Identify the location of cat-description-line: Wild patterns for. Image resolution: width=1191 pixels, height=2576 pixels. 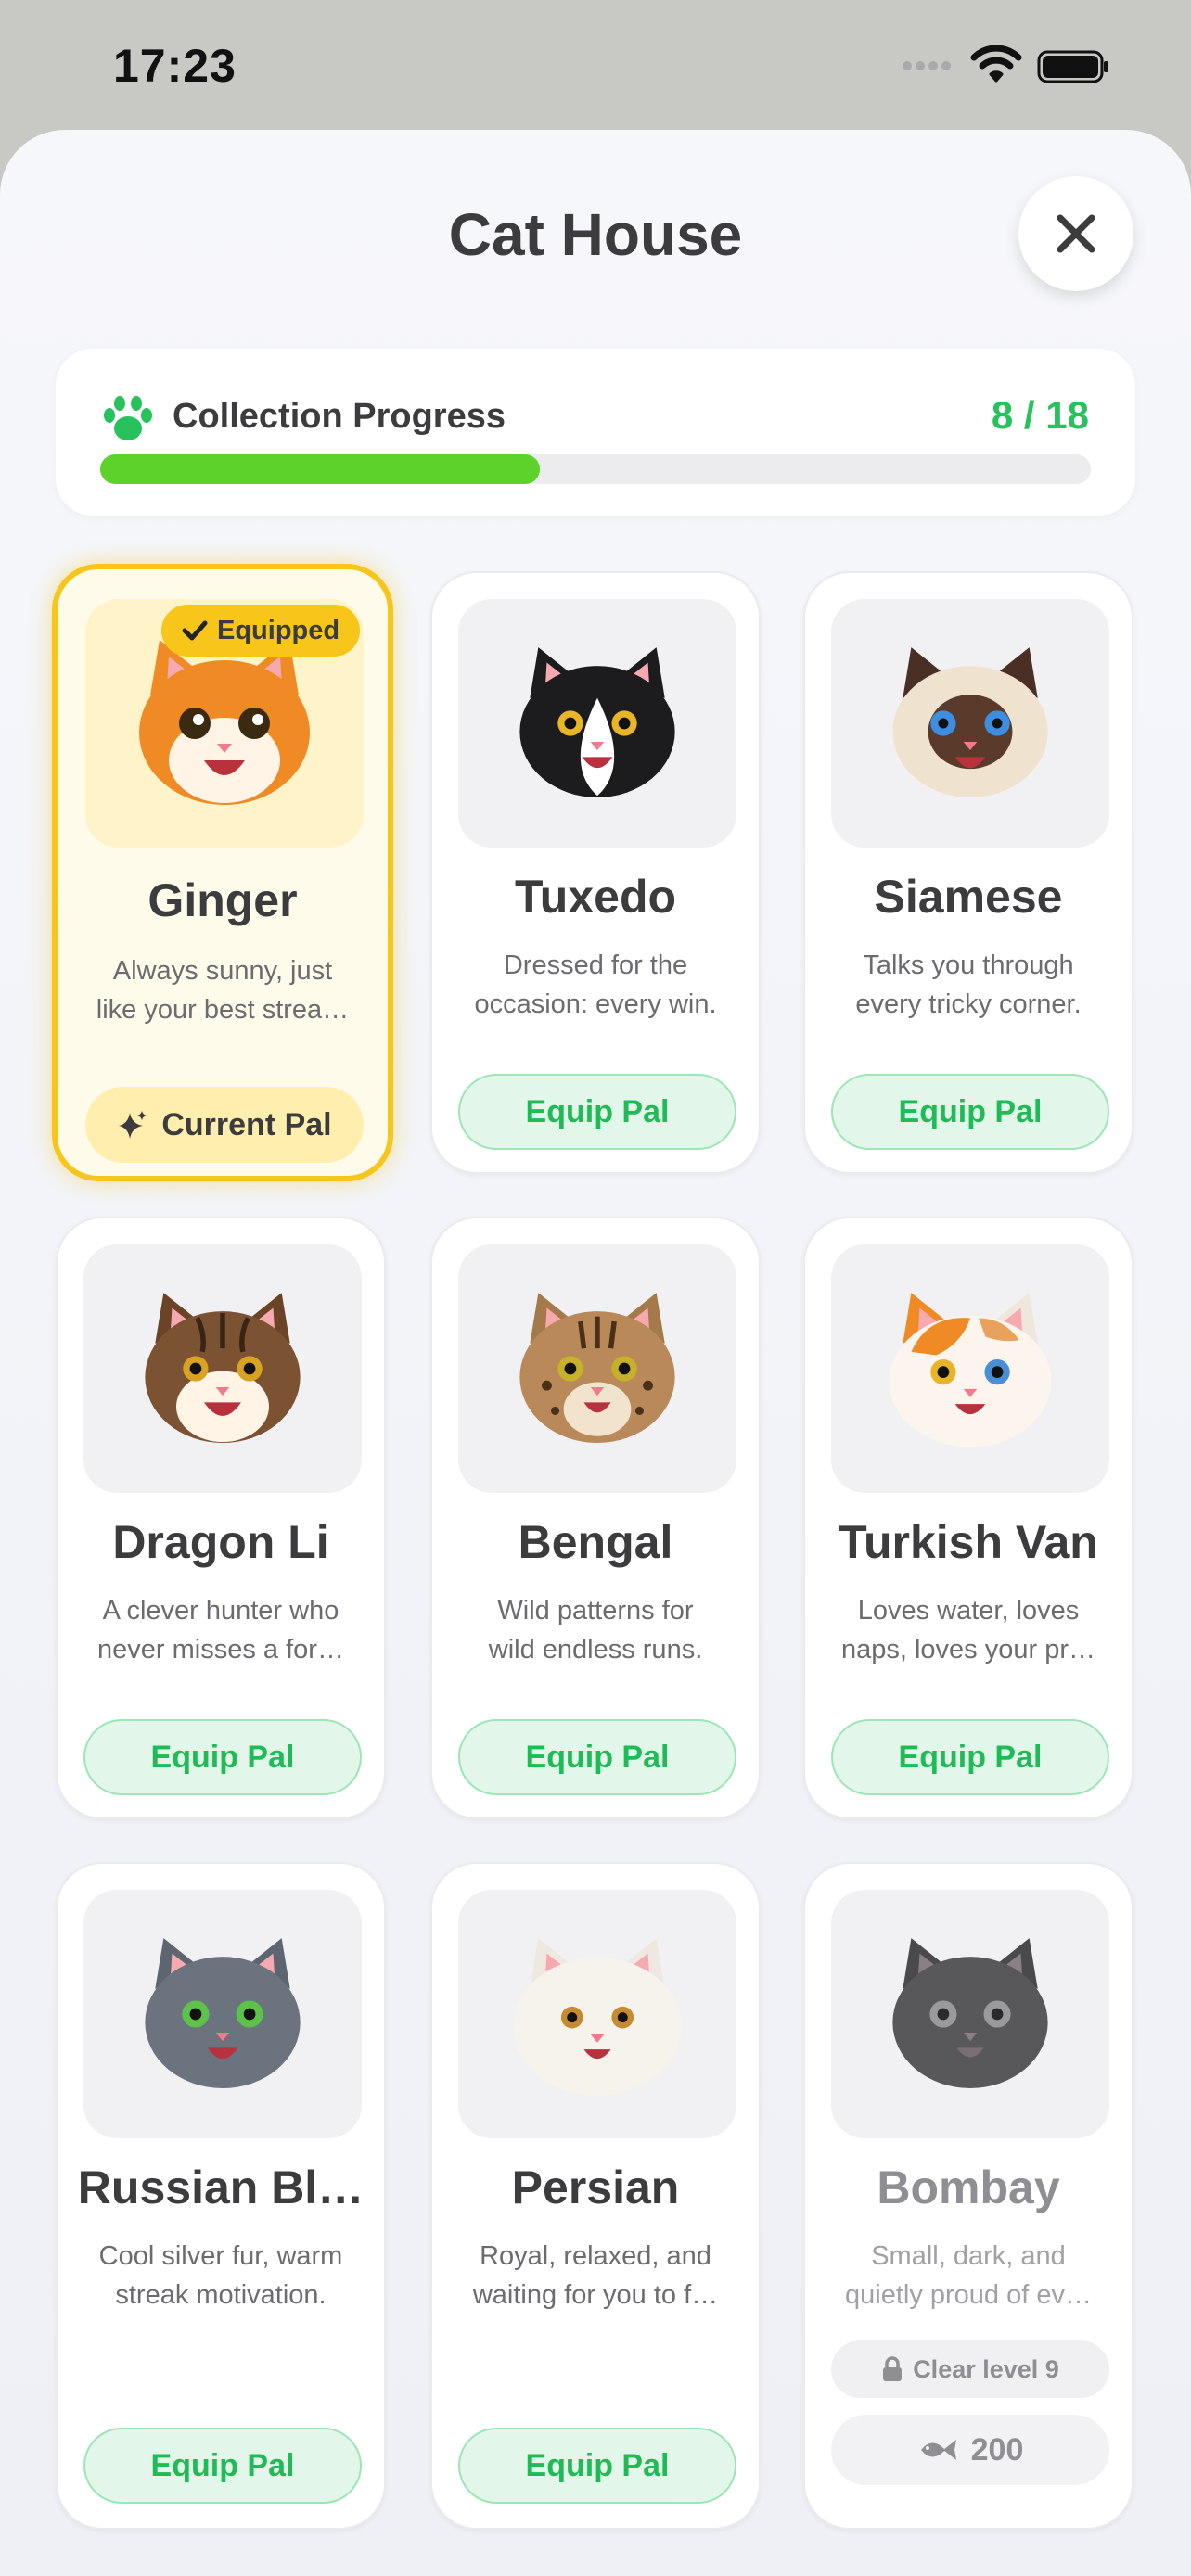
(595, 1611).